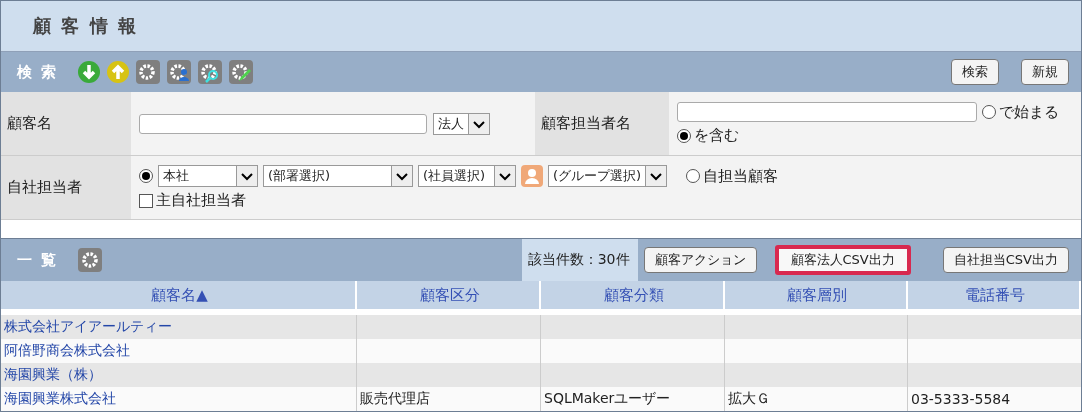  What do you see at coordinates (961, 399) in the screenshot?
I see `table-cell: 03-5333-5584` at bounding box center [961, 399].